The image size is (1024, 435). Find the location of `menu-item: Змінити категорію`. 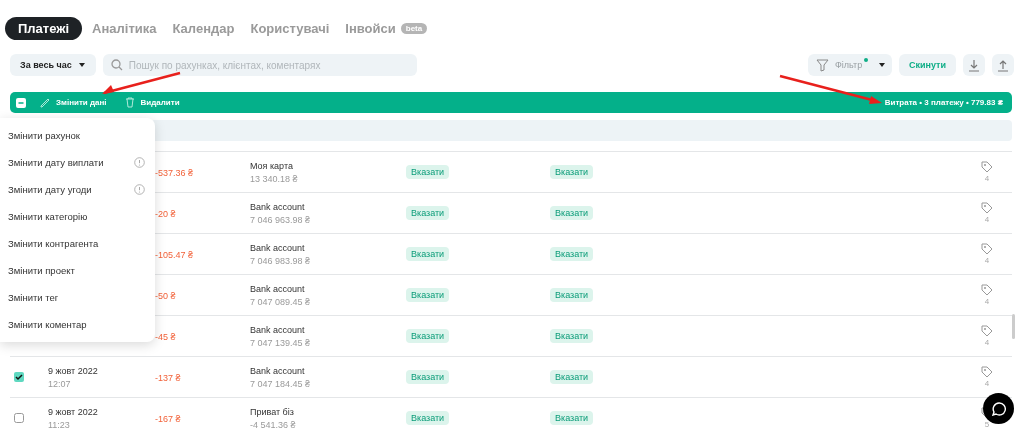

menu-item: Змінити категорію is located at coordinates (77, 216).